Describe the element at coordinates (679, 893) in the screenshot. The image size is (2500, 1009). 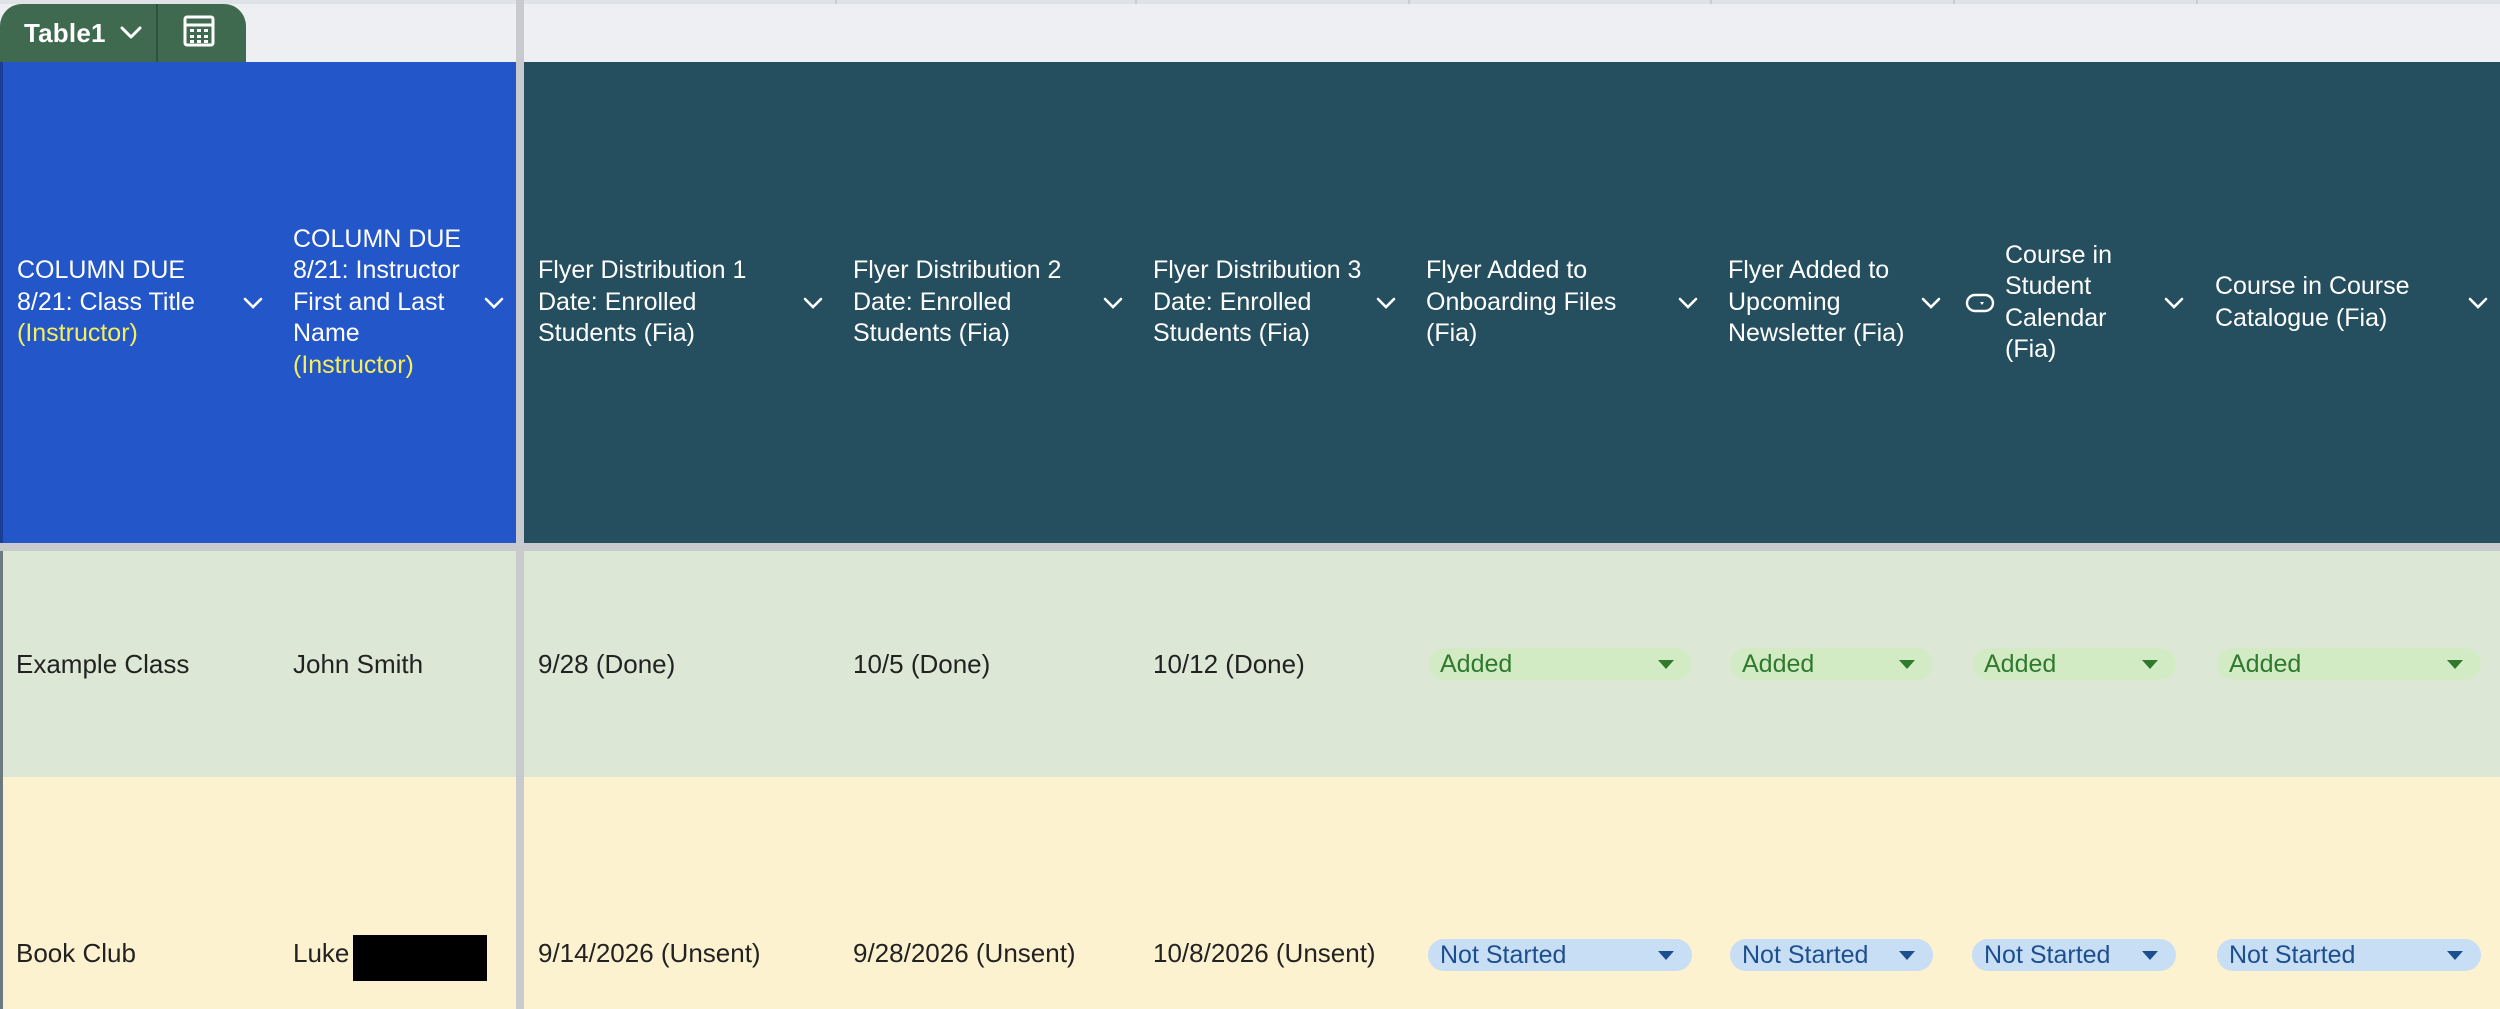
I see `cell-distribution-1: 9/14/2026 (Unsent)` at that location.